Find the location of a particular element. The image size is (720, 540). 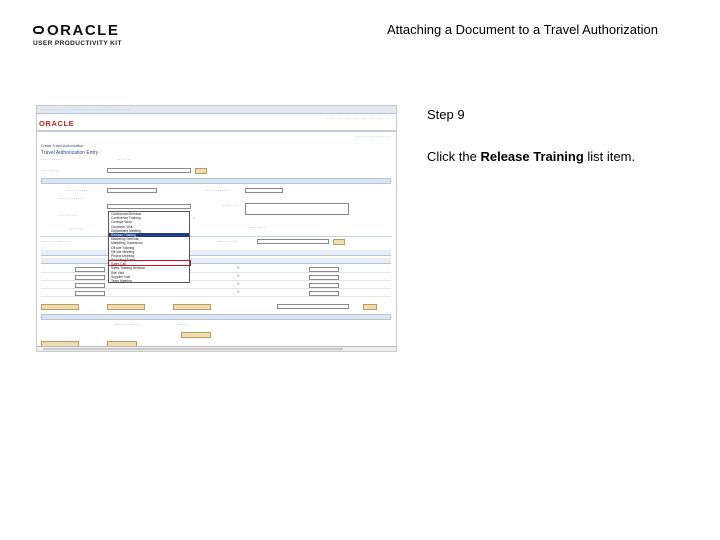

general-info-section is located at coordinates (216, 181).